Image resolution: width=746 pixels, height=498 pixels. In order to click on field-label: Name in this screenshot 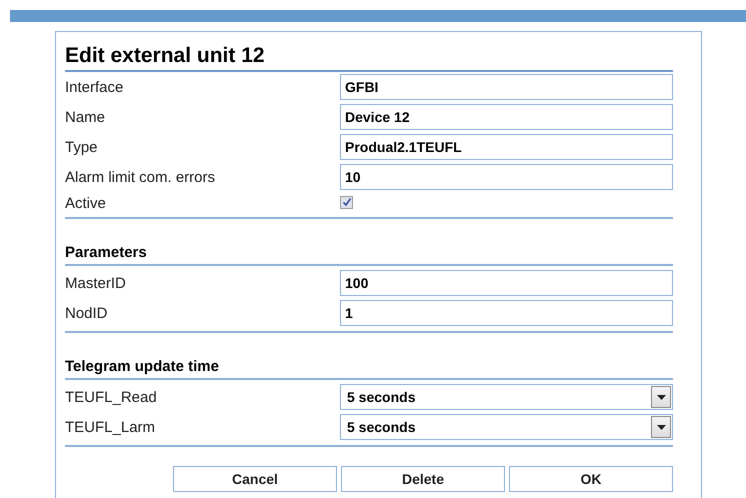, I will do `click(85, 117)`.